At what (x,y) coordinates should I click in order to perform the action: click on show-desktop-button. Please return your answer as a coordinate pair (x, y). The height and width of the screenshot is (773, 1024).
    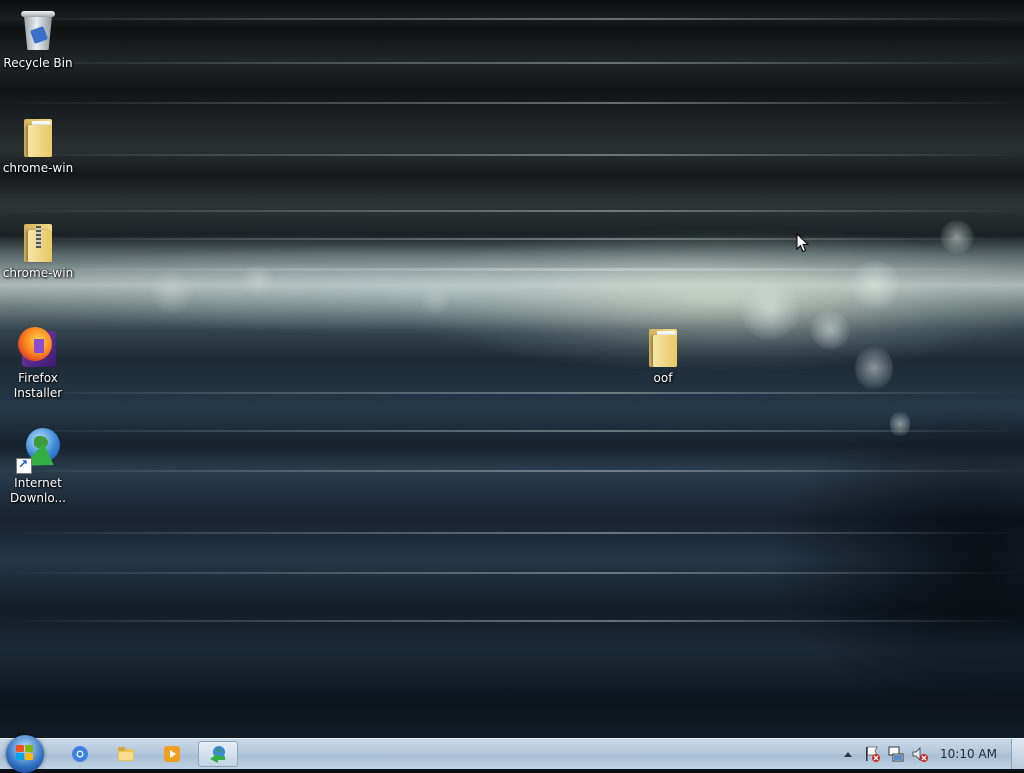
    Looking at the image, I should click on (1017, 754).